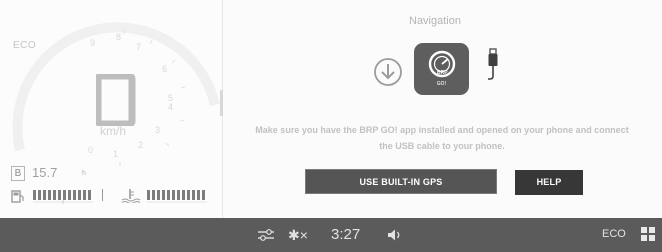 The width and height of the screenshot is (662, 252). Describe the element at coordinates (115, 154) in the screenshot. I see `svg-text: 1` at that location.